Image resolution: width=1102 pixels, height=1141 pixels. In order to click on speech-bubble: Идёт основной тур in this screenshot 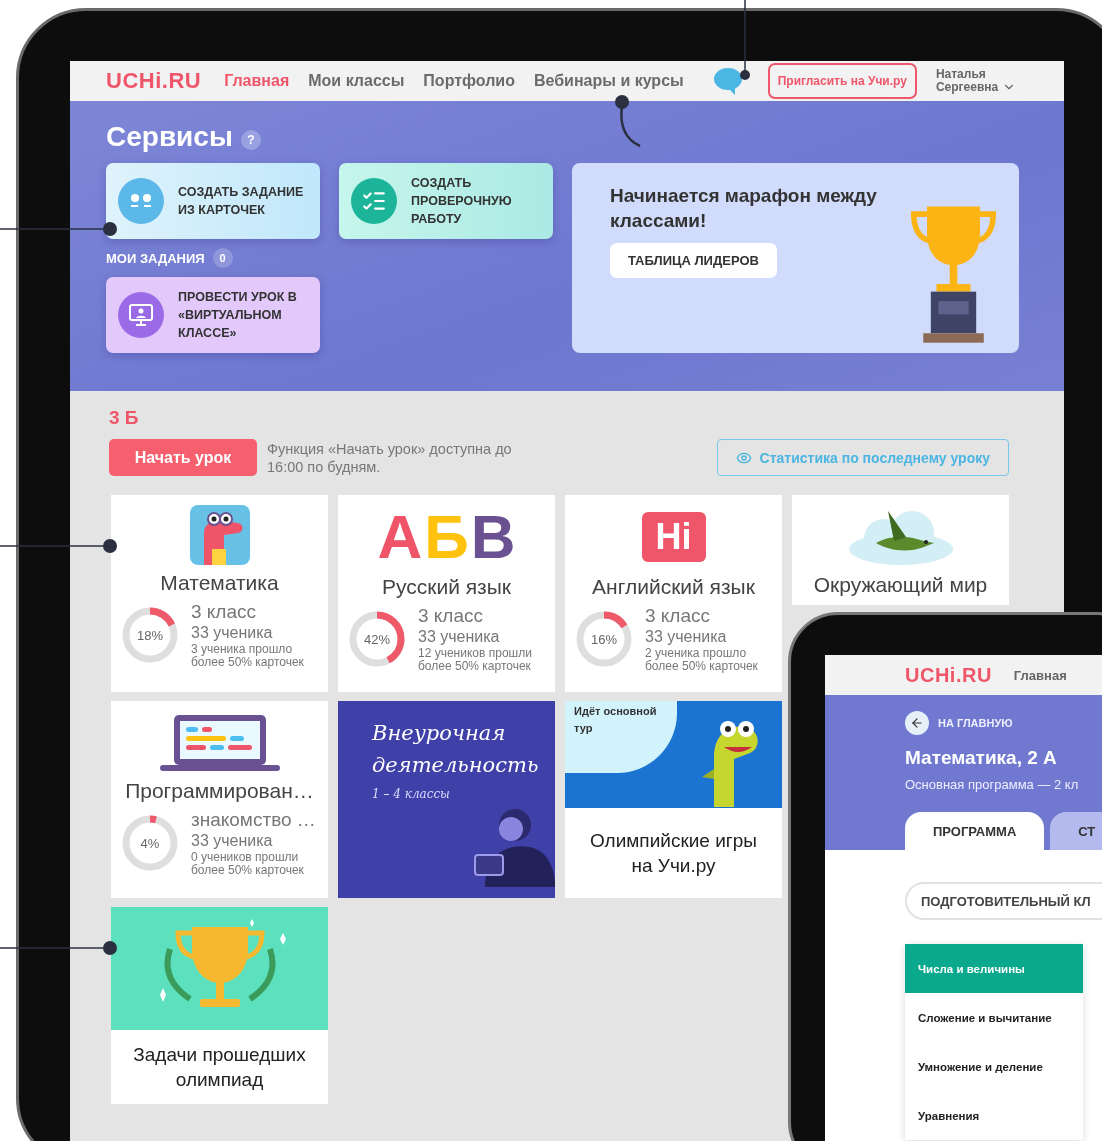, I will do `click(621, 737)`.